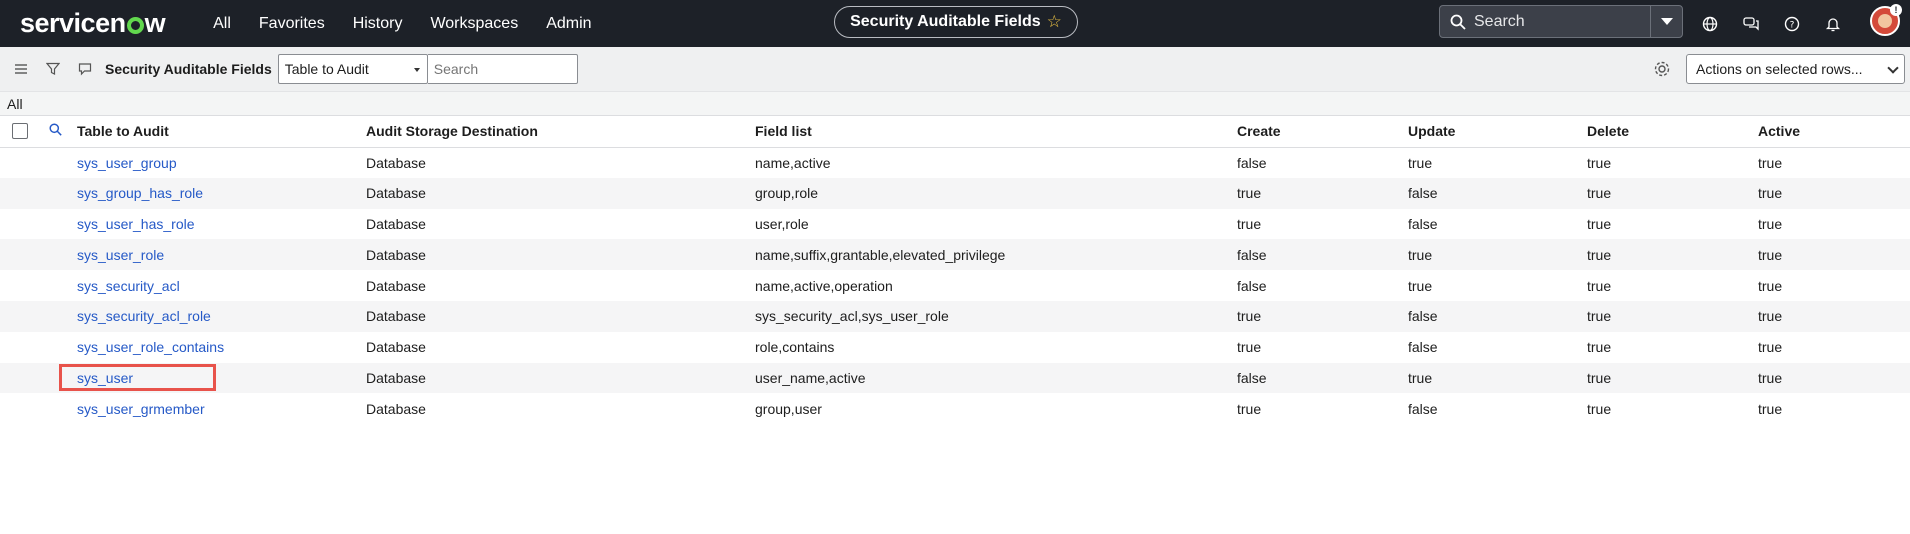 The width and height of the screenshot is (1910, 534). I want to click on column-header-delete: Delete, so click(1672, 132).